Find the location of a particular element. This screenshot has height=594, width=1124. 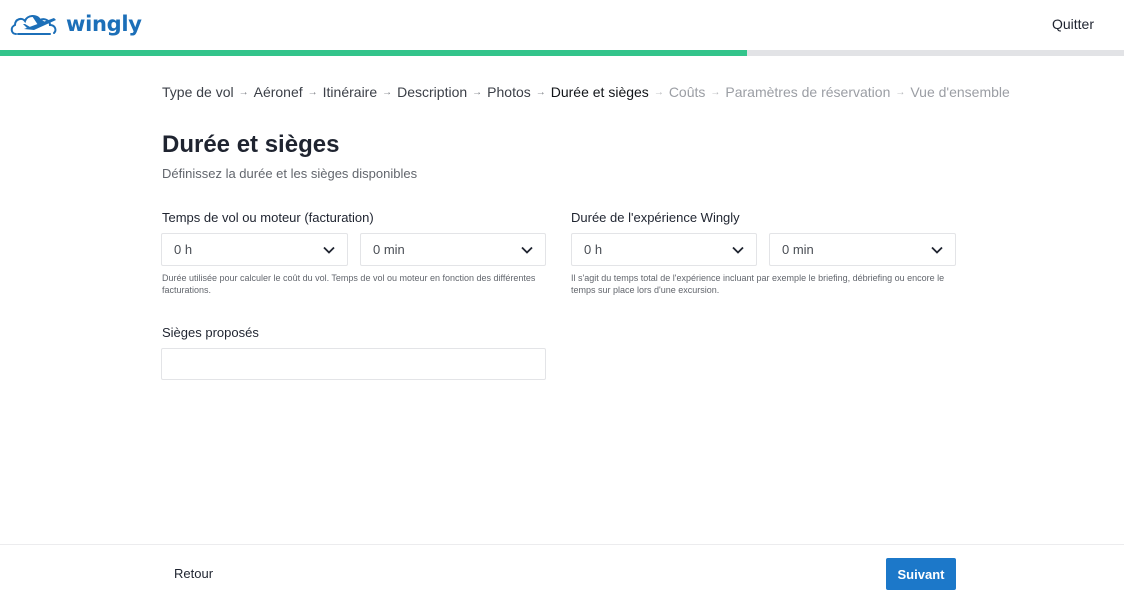

experience-hours-value: 0 h is located at coordinates (593, 249).